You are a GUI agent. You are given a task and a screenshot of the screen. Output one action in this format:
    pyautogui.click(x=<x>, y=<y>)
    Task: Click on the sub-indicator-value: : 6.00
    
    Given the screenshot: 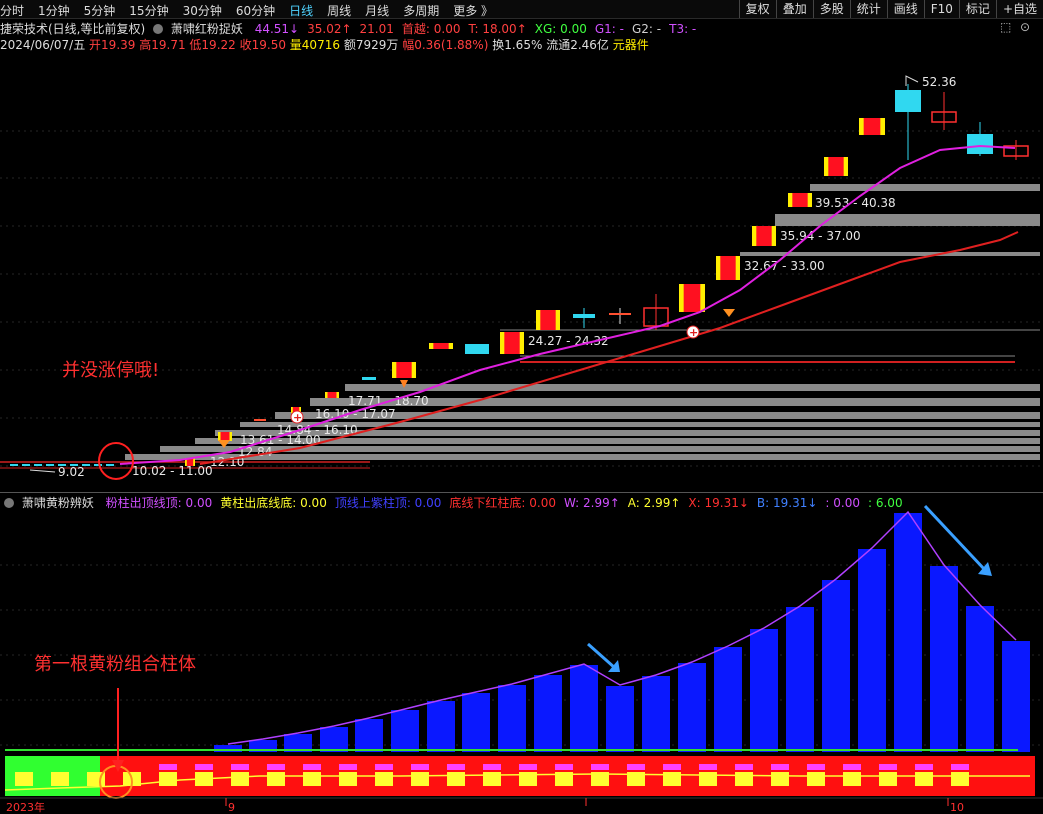 What is the action you would take?
    pyautogui.click(x=885, y=503)
    